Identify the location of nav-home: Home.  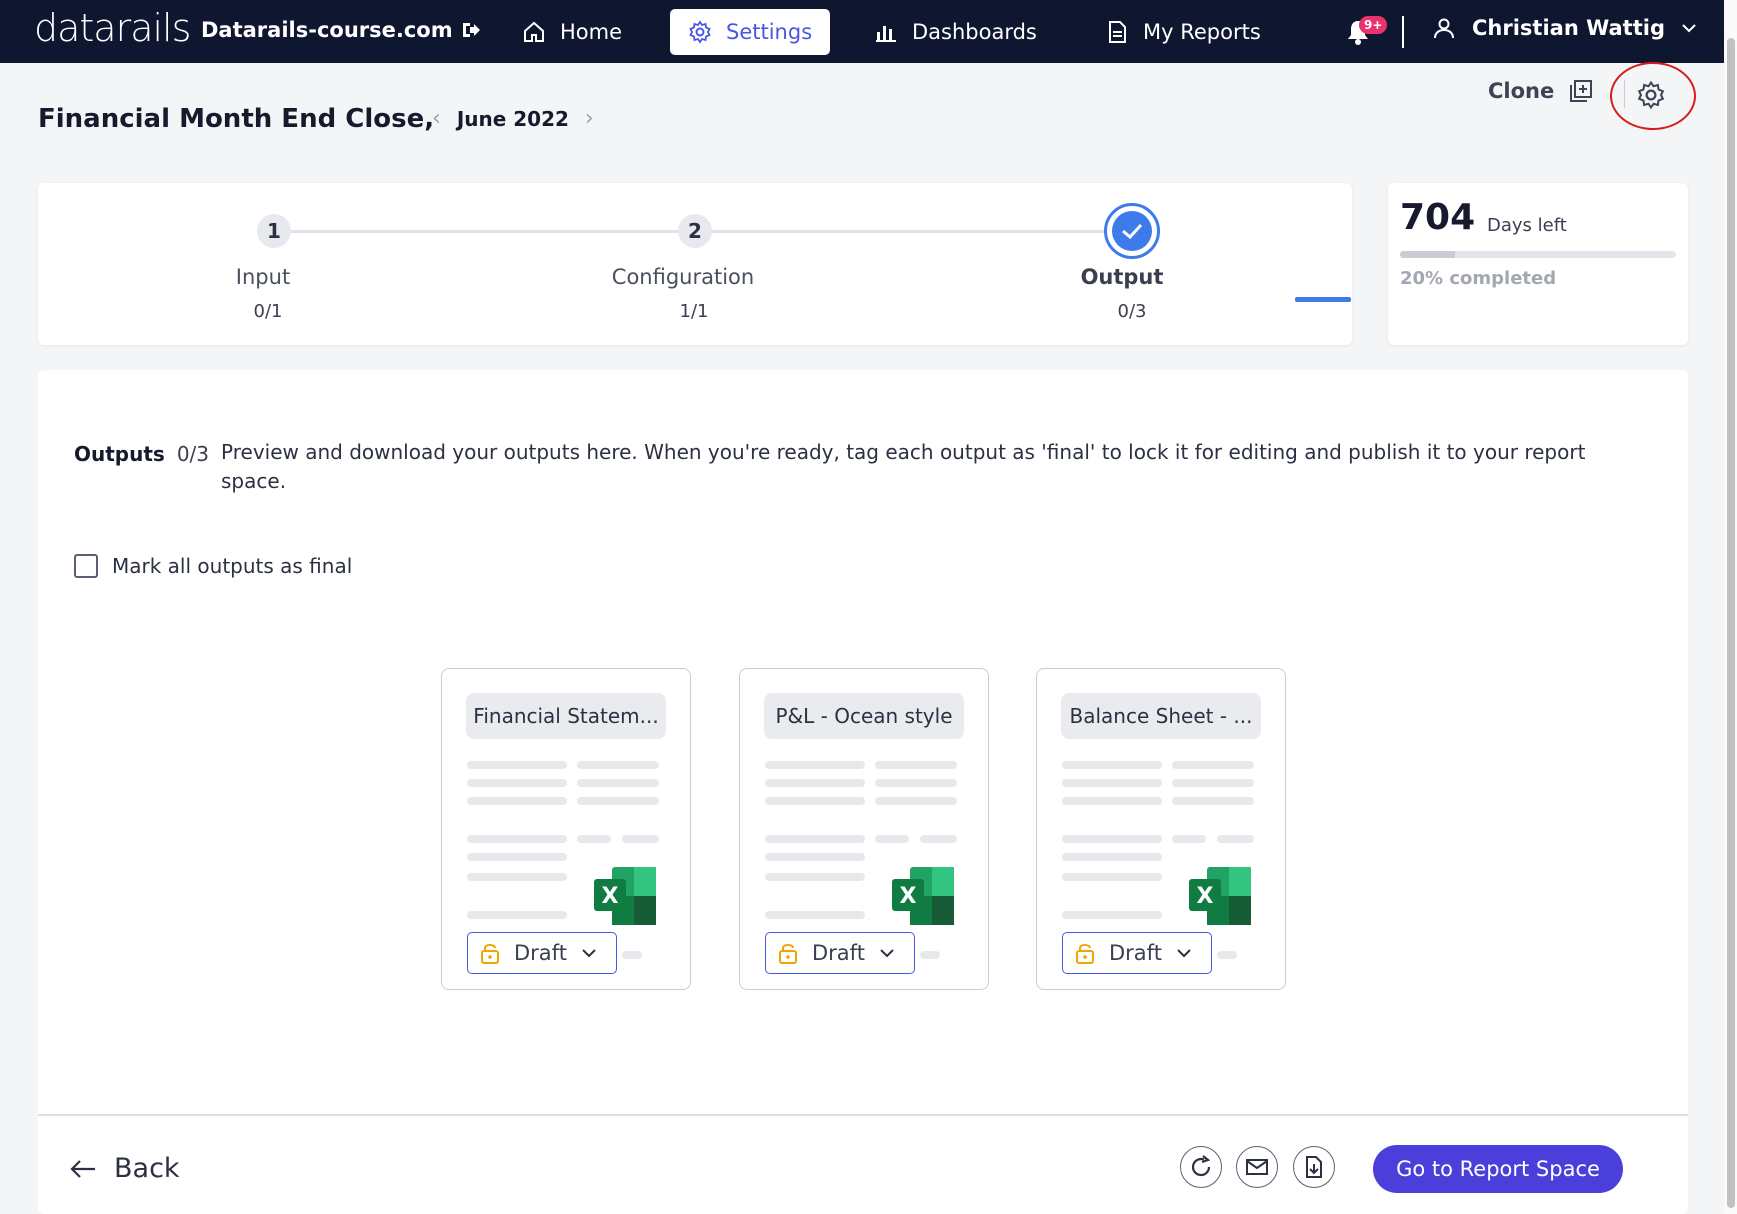
(572, 32).